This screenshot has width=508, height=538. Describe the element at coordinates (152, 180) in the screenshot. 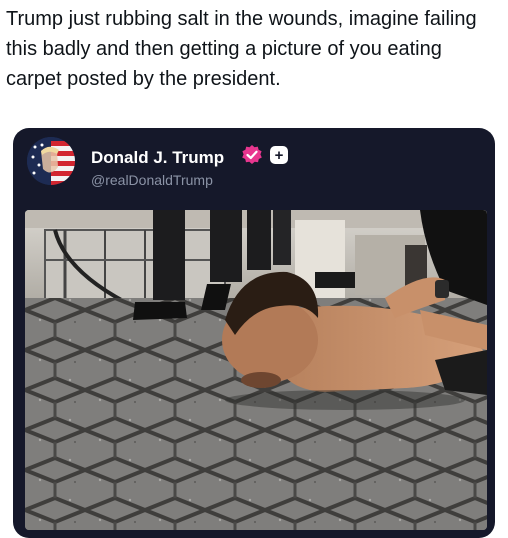

I see `user-handle: @realDonaldTrump` at that location.